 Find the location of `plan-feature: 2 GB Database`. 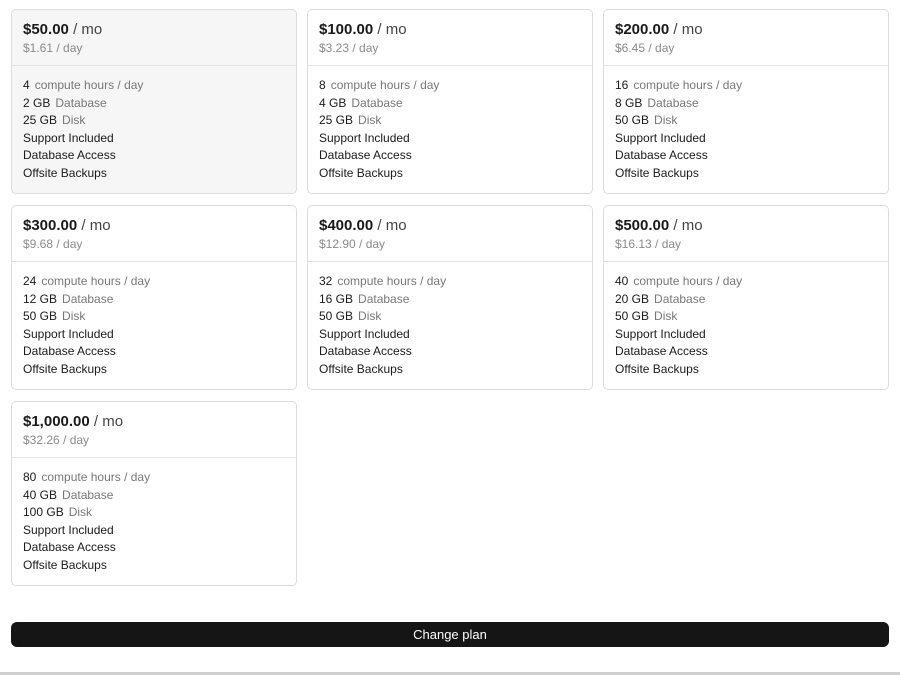

plan-feature: 2 GB Database is located at coordinates (154, 104).